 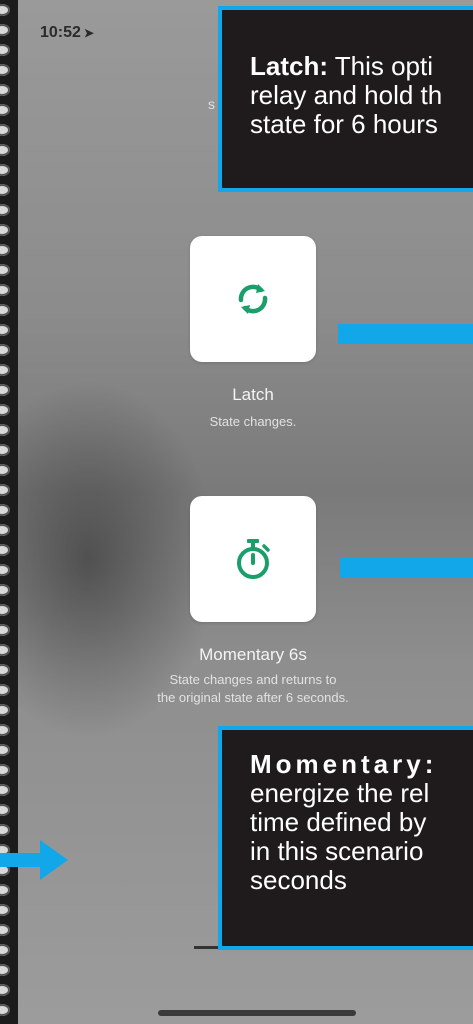 What do you see at coordinates (344, 764) in the screenshot?
I see `momentary-callout-label: Momentary:` at bounding box center [344, 764].